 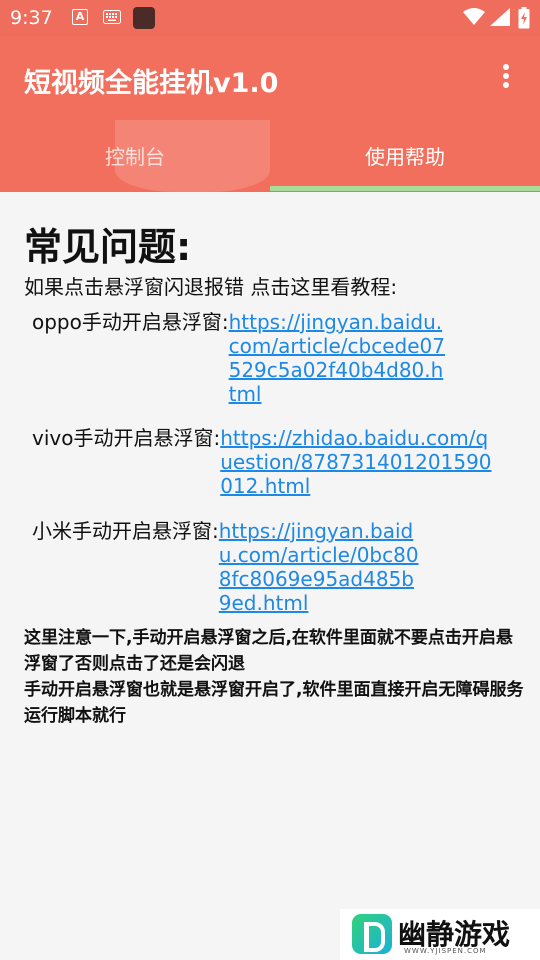 What do you see at coordinates (405, 188) in the screenshot?
I see `tab-indicator` at bounding box center [405, 188].